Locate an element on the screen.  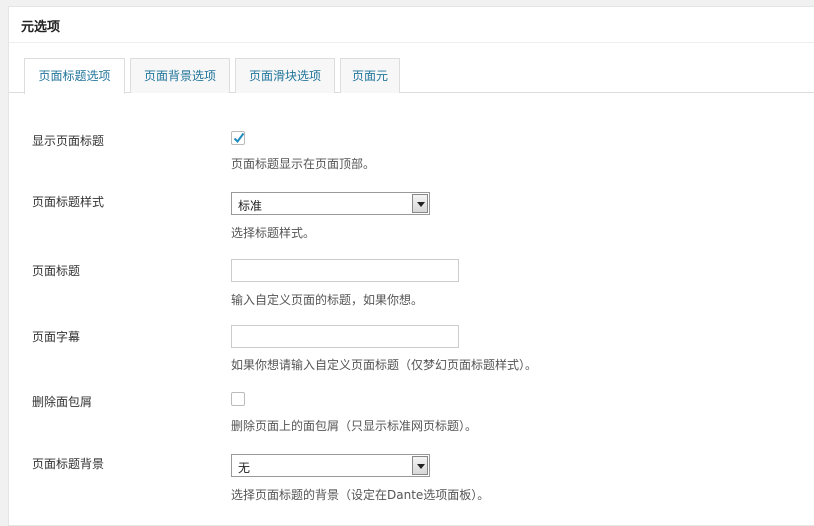
option-description: 如果你想请输入自定义页面标题（仅梦幻页面标题样式）。 is located at coordinates (384, 365).